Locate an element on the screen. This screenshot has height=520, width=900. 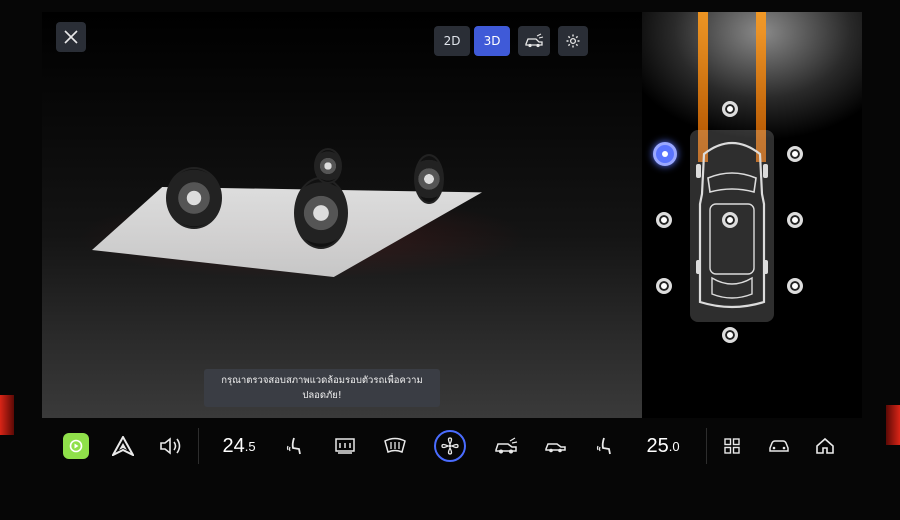
fan-button is located at coordinates (450, 446).